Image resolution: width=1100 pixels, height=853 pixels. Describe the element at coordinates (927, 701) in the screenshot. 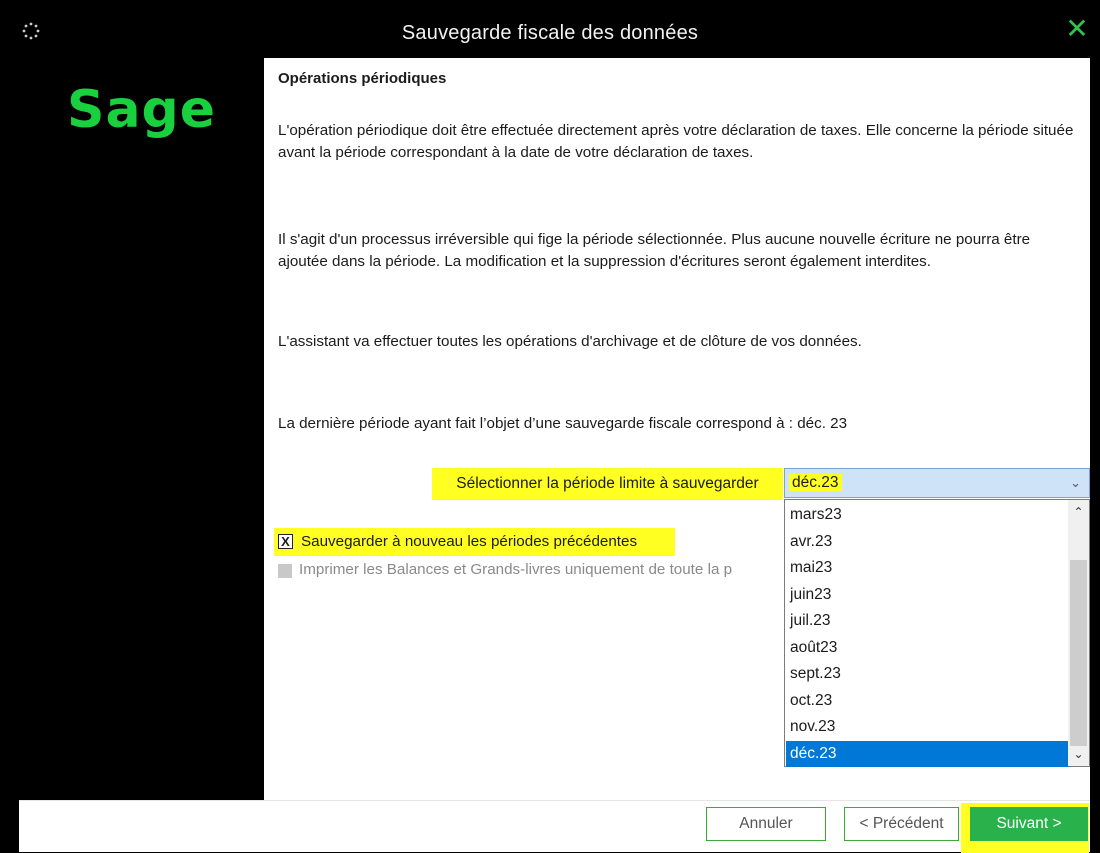

I see `period-option: oct.23` at that location.